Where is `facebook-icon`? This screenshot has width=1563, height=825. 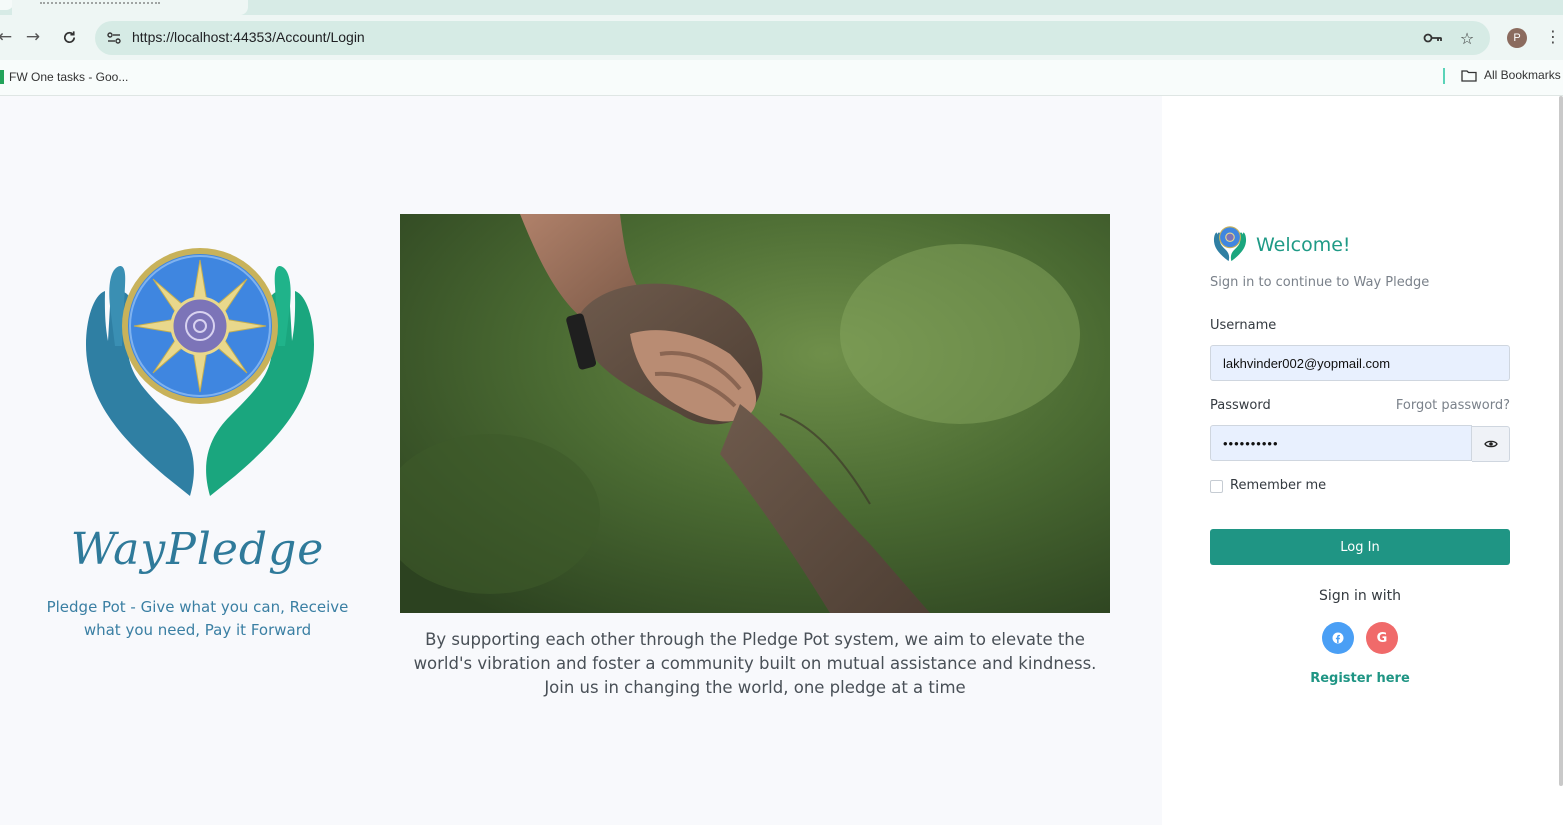
facebook-icon is located at coordinates (1338, 638).